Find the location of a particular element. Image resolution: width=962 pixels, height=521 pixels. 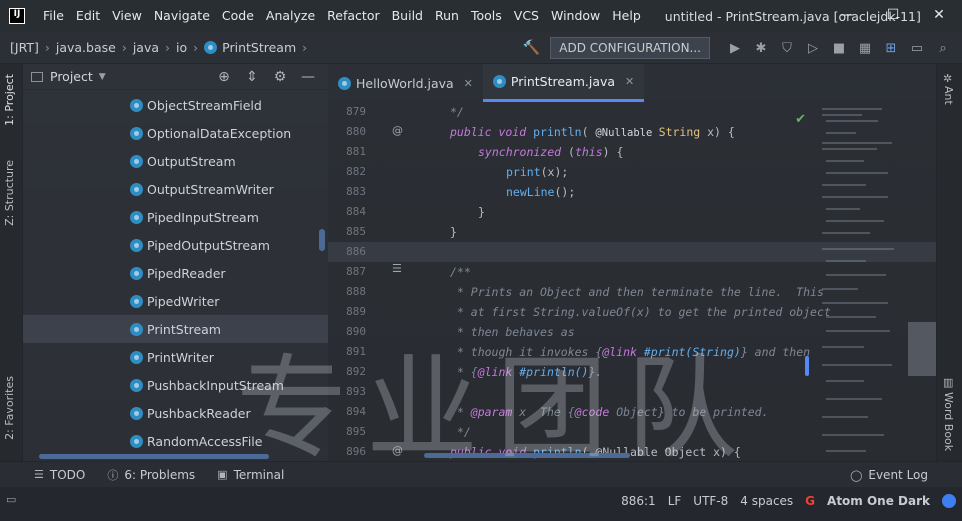

tree-item: OptionalDataException is located at coordinates (175, 133).